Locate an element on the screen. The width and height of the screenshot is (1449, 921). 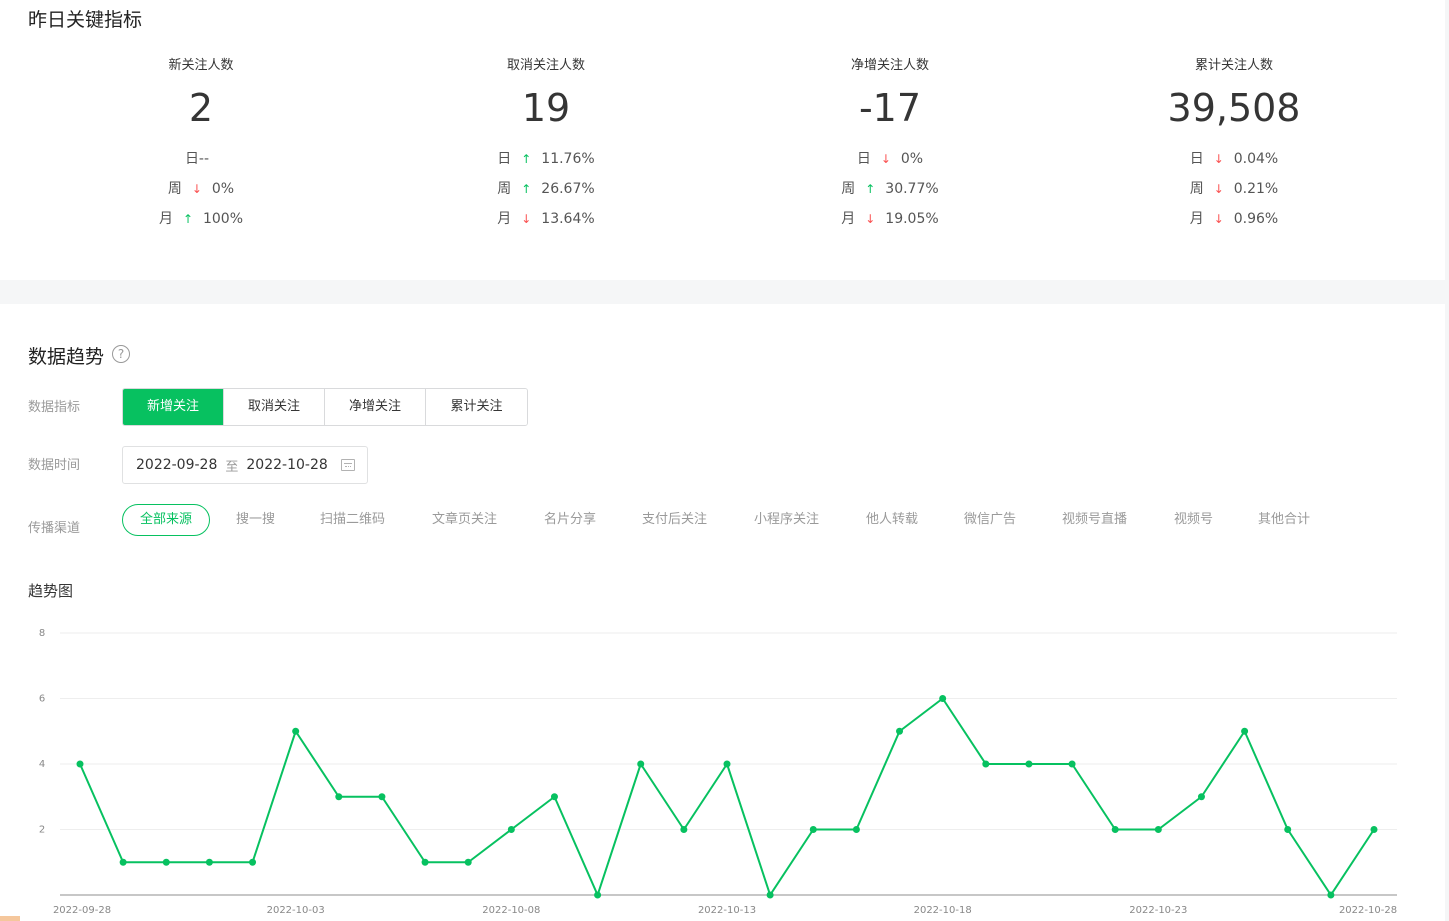
y-tick-label: 2 is located at coordinates (42, 830).